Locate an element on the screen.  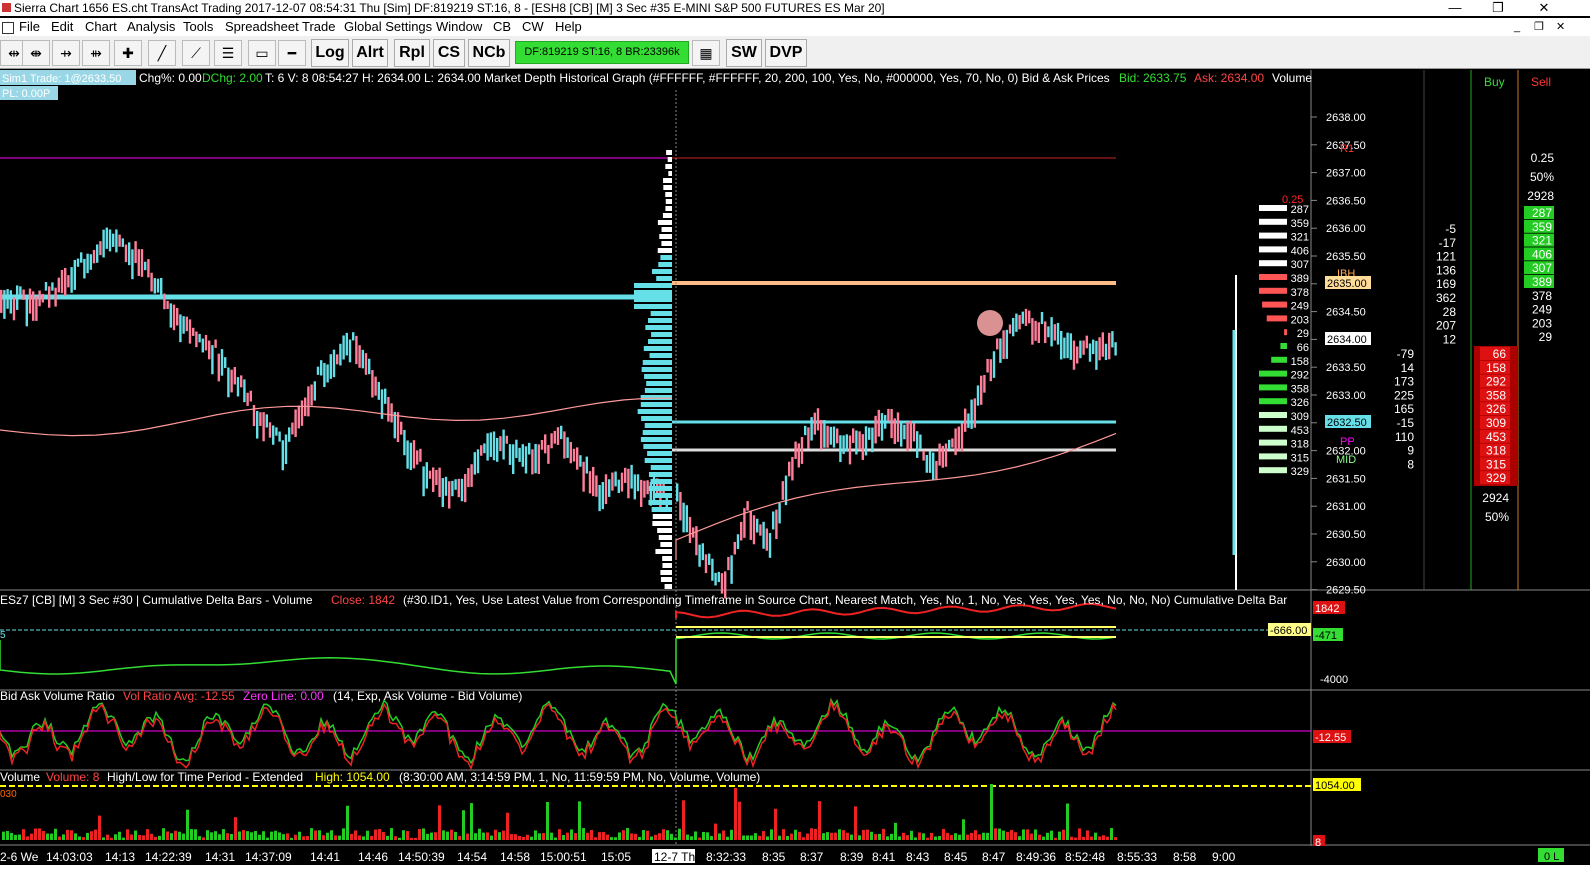
menu-cw: CW is located at coordinates (533, 27).